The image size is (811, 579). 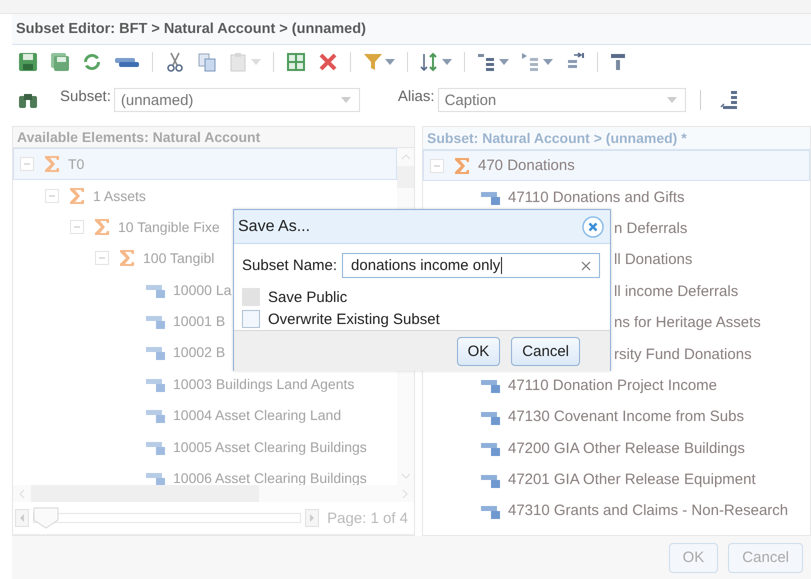 What do you see at coordinates (60, 62) in the screenshot?
I see `save-all-icon` at bounding box center [60, 62].